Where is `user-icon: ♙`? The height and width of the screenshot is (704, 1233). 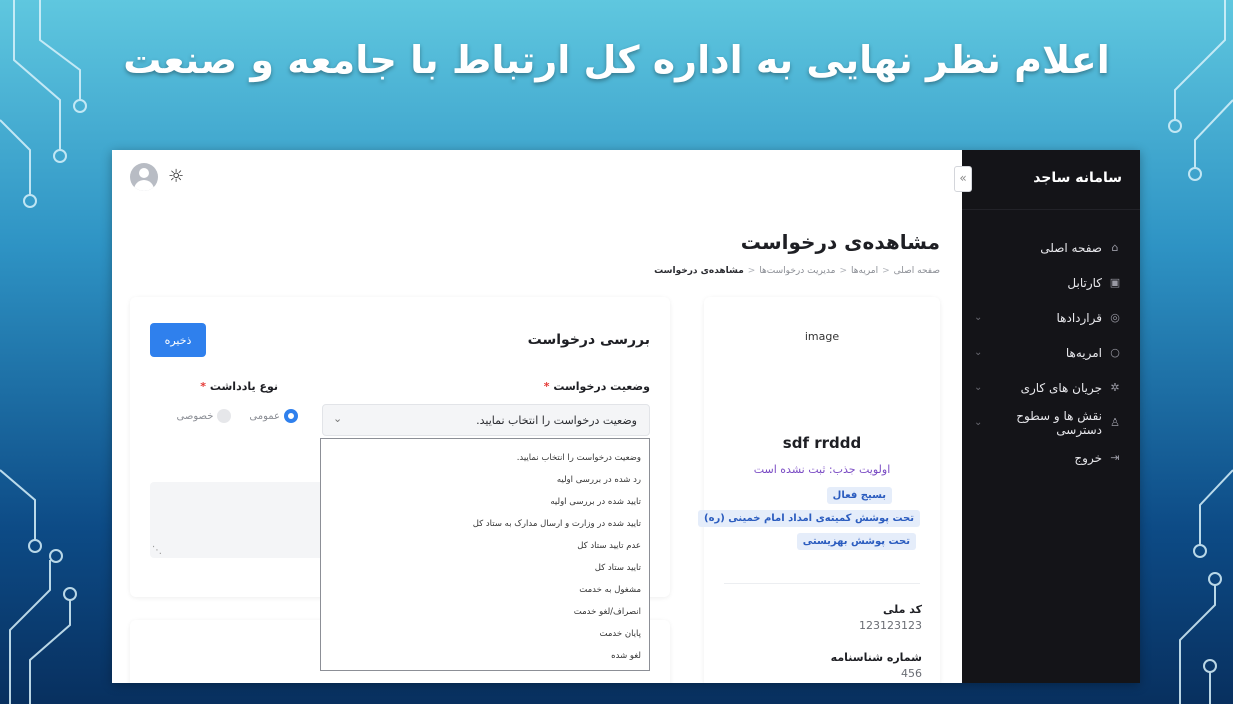
user-icon: ♙ is located at coordinates (1115, 422).